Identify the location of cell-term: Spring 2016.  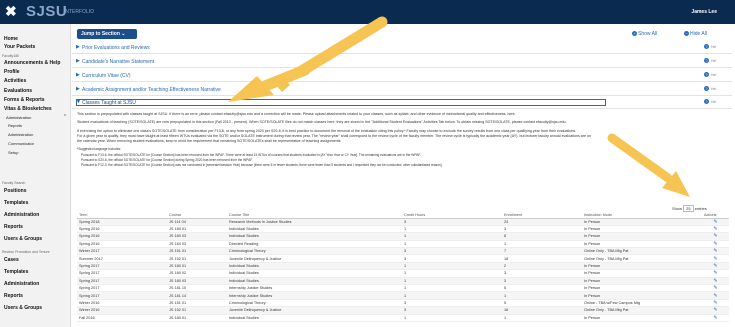
(122, 229).